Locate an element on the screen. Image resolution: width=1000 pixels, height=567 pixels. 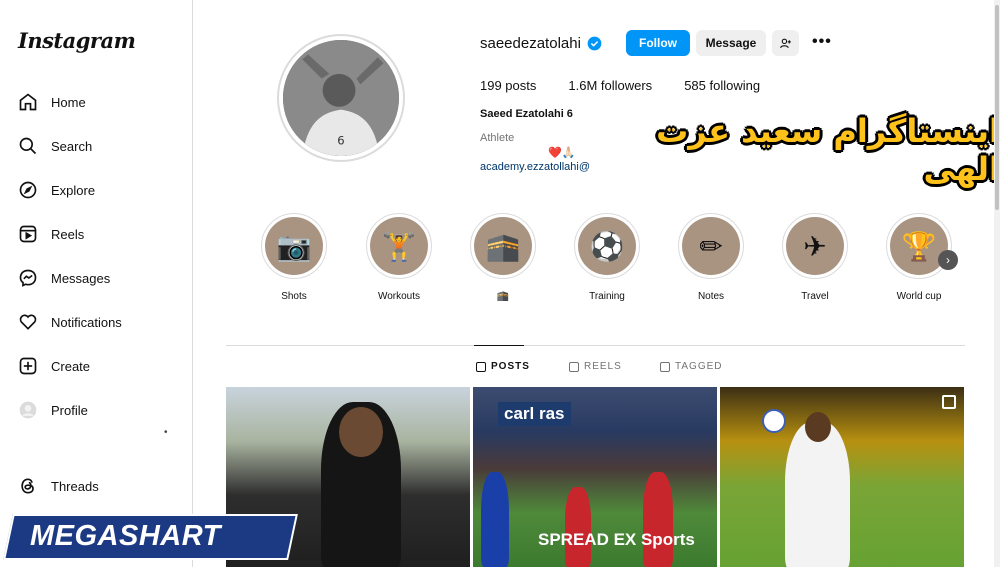
suggested-users-button is located at coordinates (785, 43).